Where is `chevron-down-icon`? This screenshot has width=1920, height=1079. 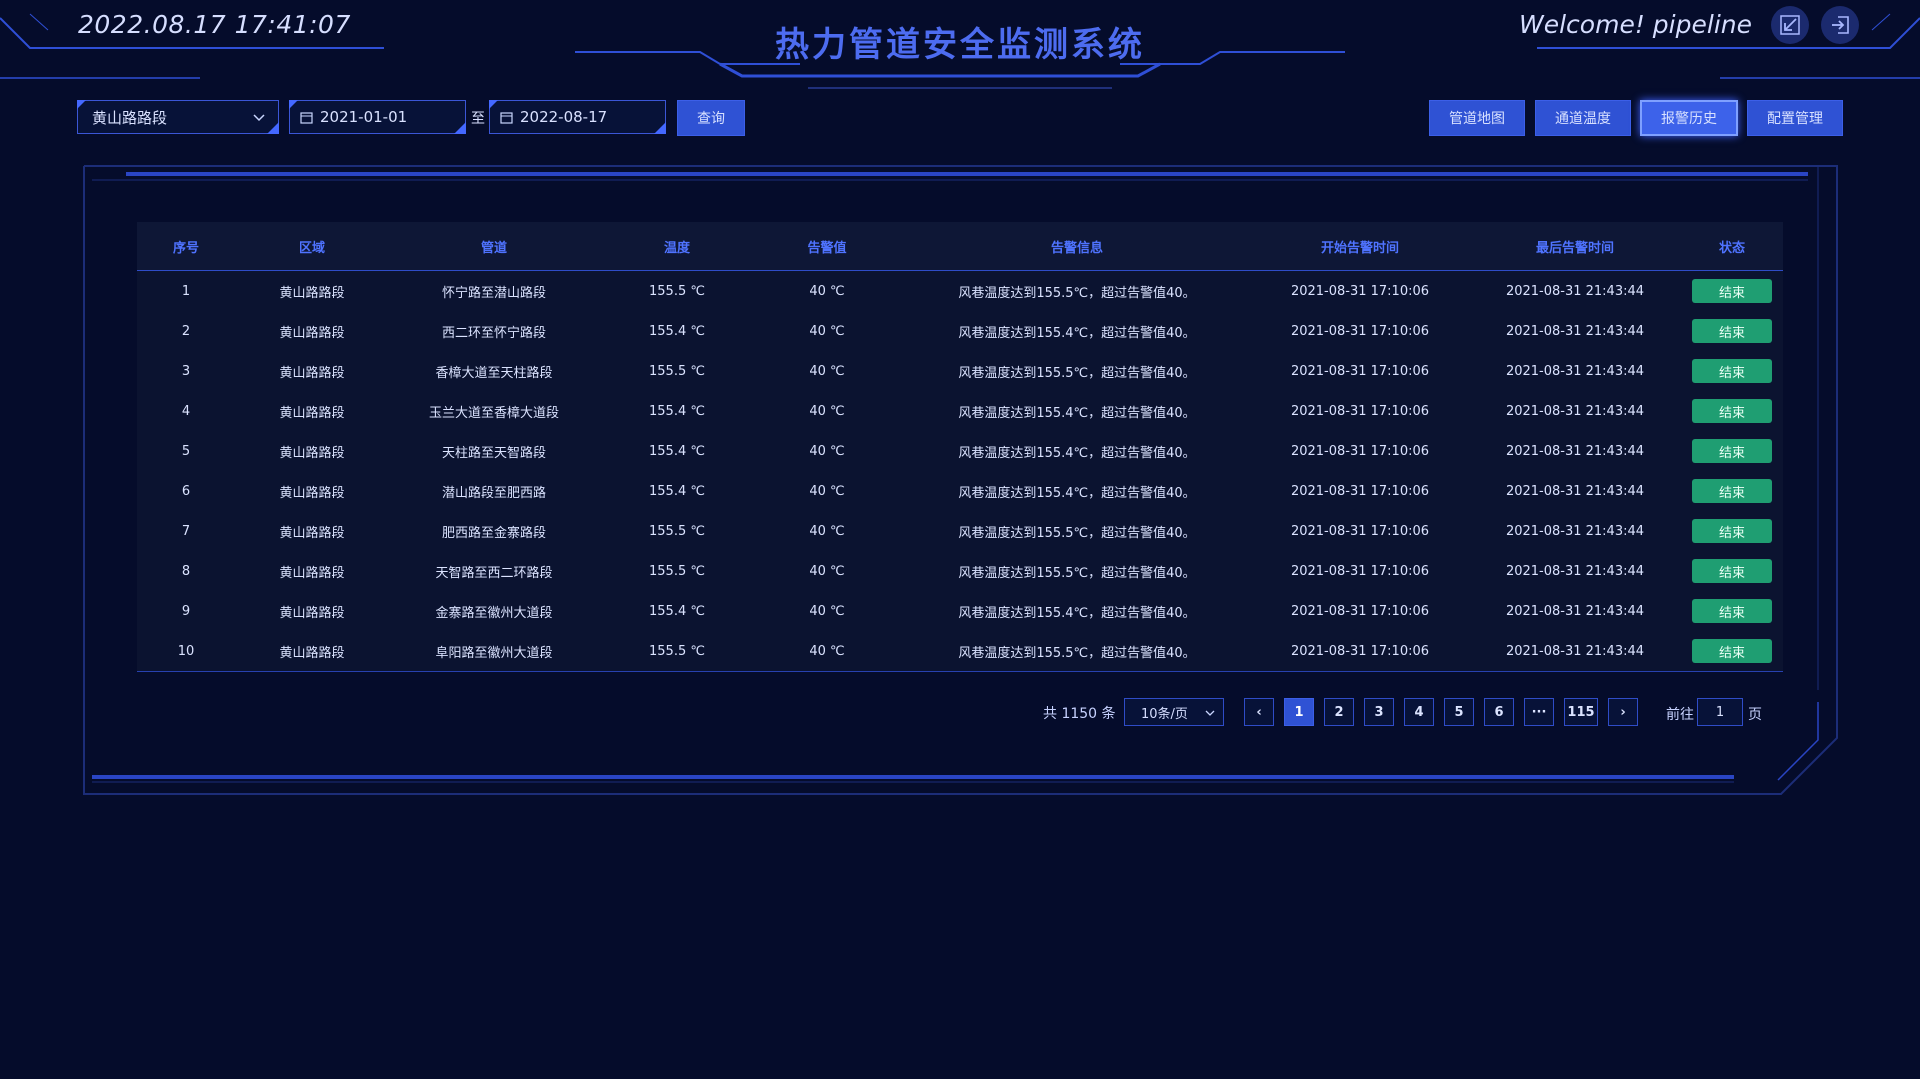
chevron-down-icon is located at coordinates (259, 118).